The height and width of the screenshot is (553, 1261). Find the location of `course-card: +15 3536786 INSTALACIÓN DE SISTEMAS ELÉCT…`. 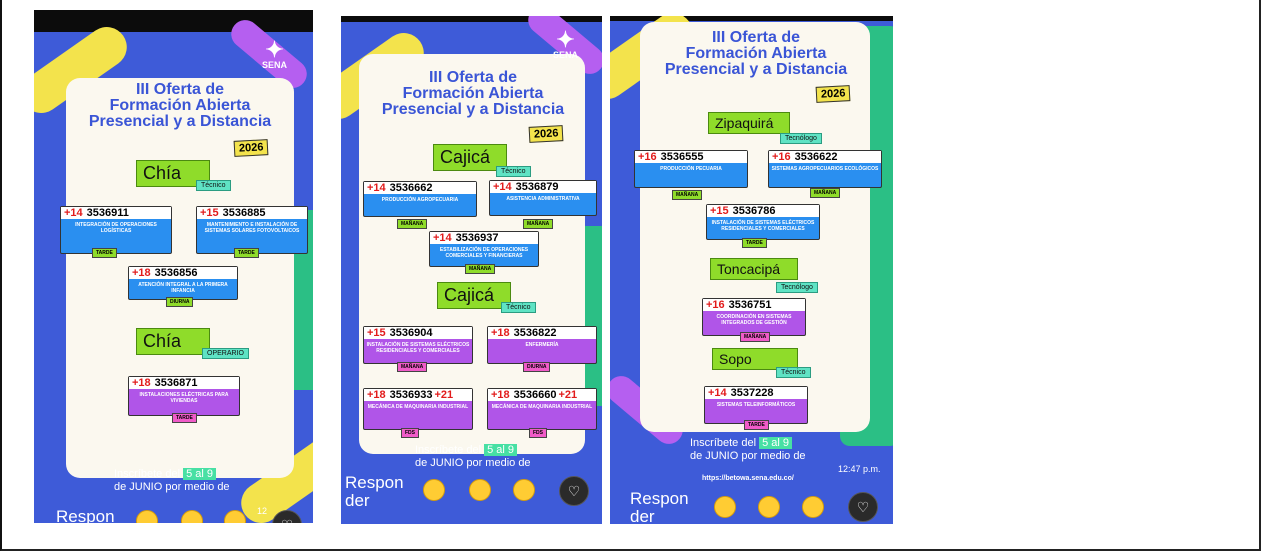

course-card: +15 3536786 INSTALACIÓN DE SISTEMAS ELÉCT… is located at coordinates (763, 222).